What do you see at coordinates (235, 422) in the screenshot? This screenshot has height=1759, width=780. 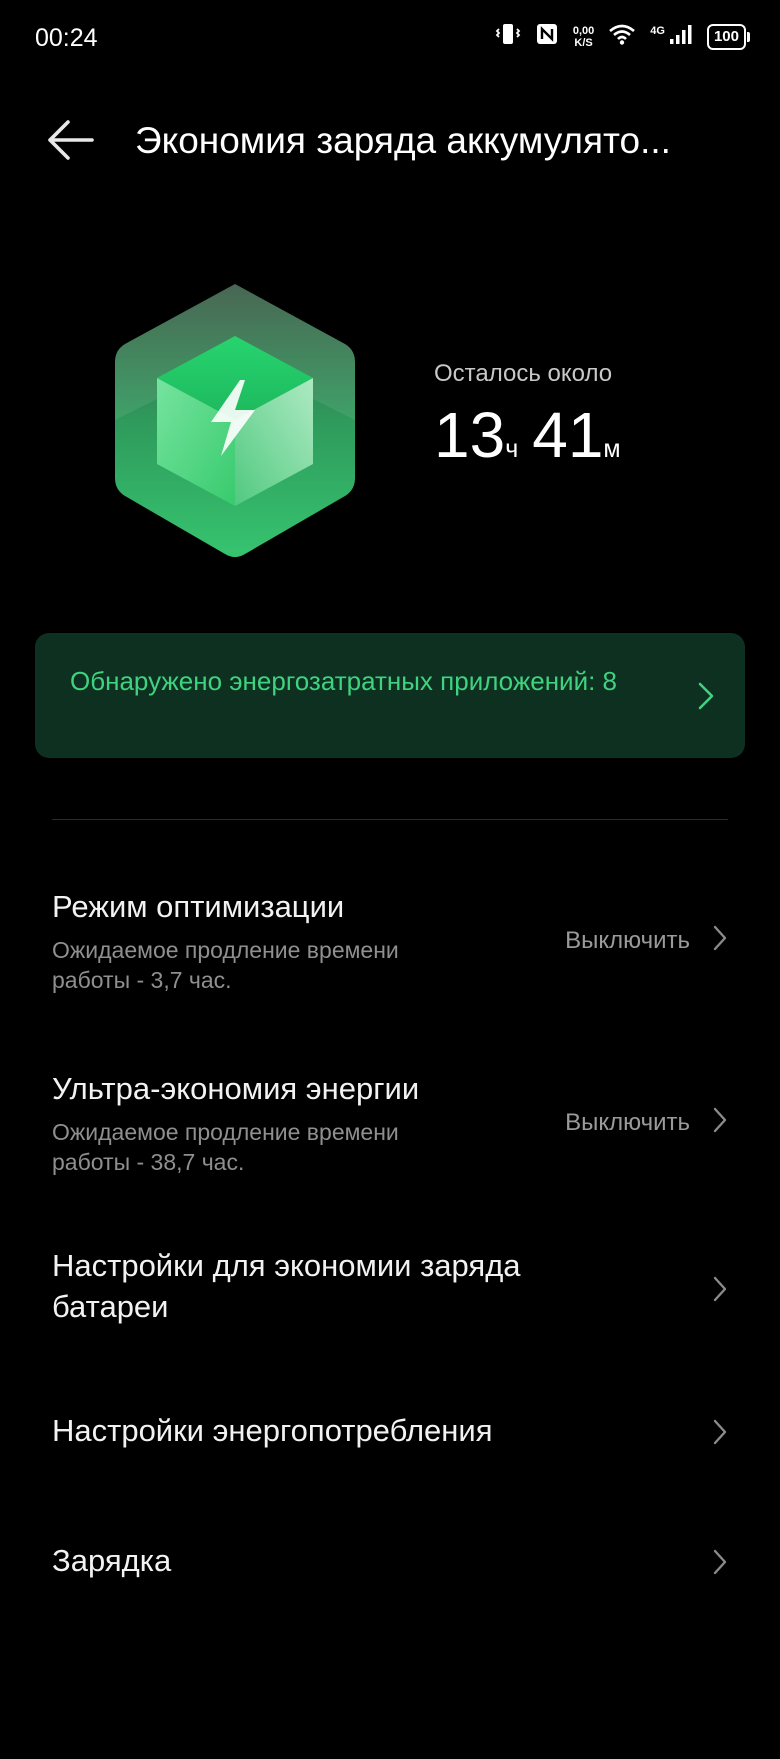 I see `battery-cube-icon` at bounding box center [235, 422].